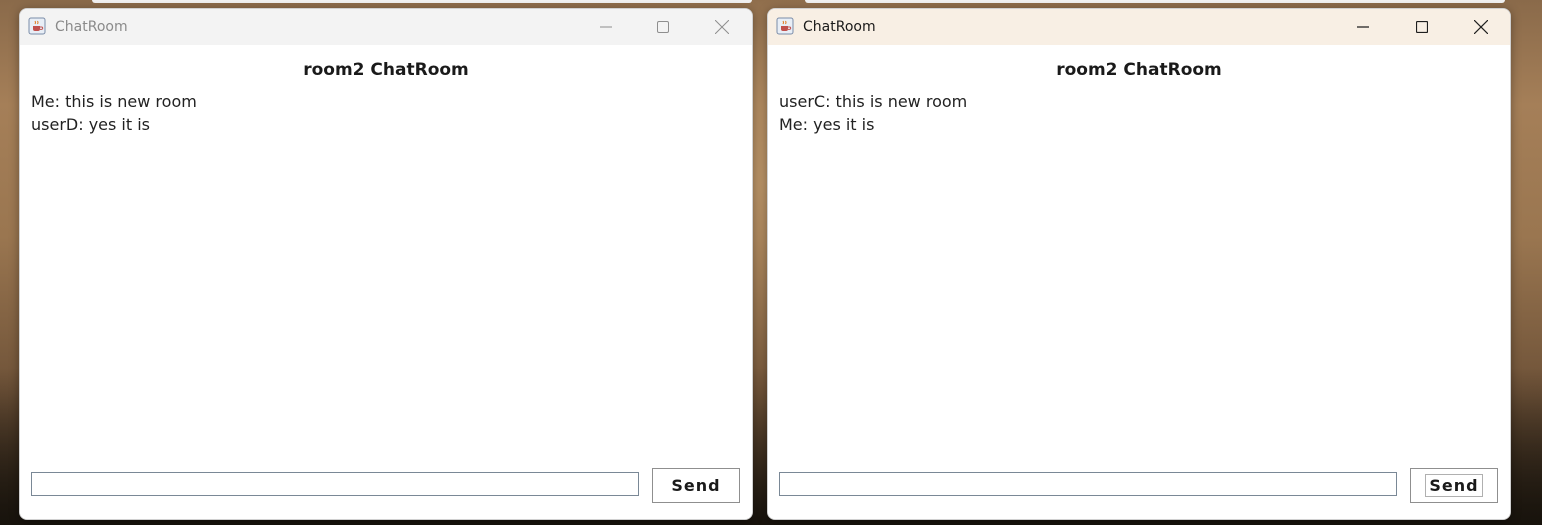 Image resolution: width=1542 pixels, height=525 pixels. What do you see at coordinates (114, 101) in the screenshot?
I see `message-item: Me: this is new room` at bounding box center [114, 101].